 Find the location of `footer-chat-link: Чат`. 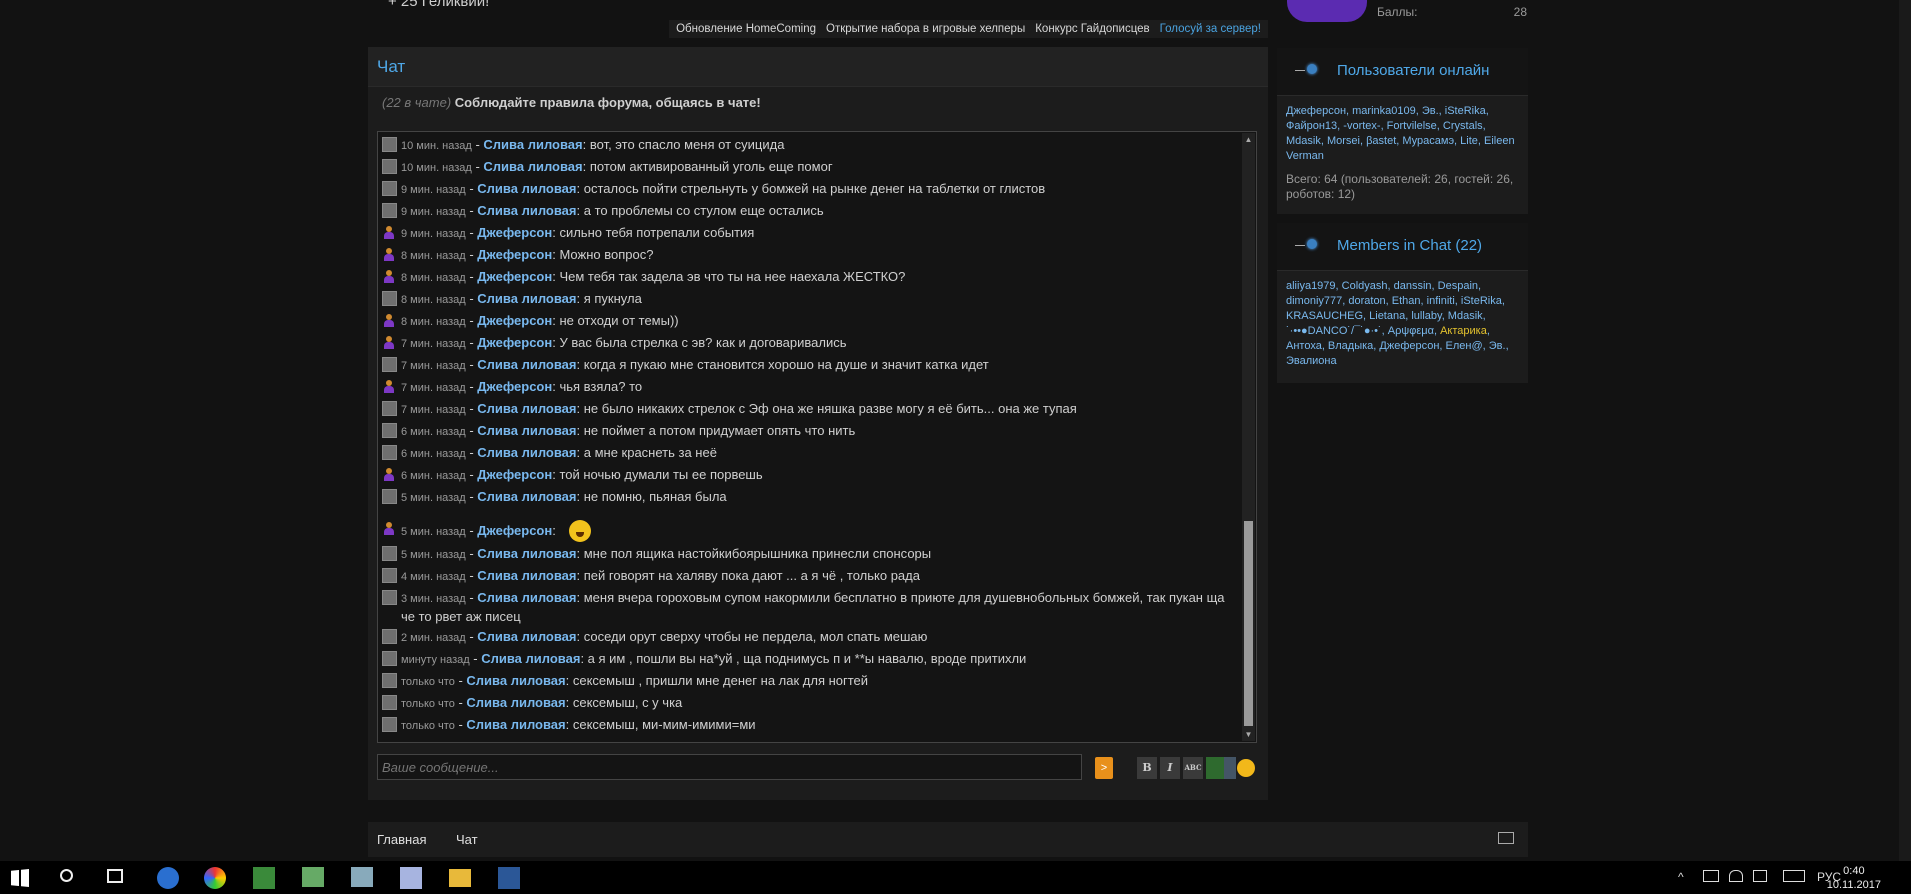

footer-chat-link: Чат is located at coordinates (467, 839).